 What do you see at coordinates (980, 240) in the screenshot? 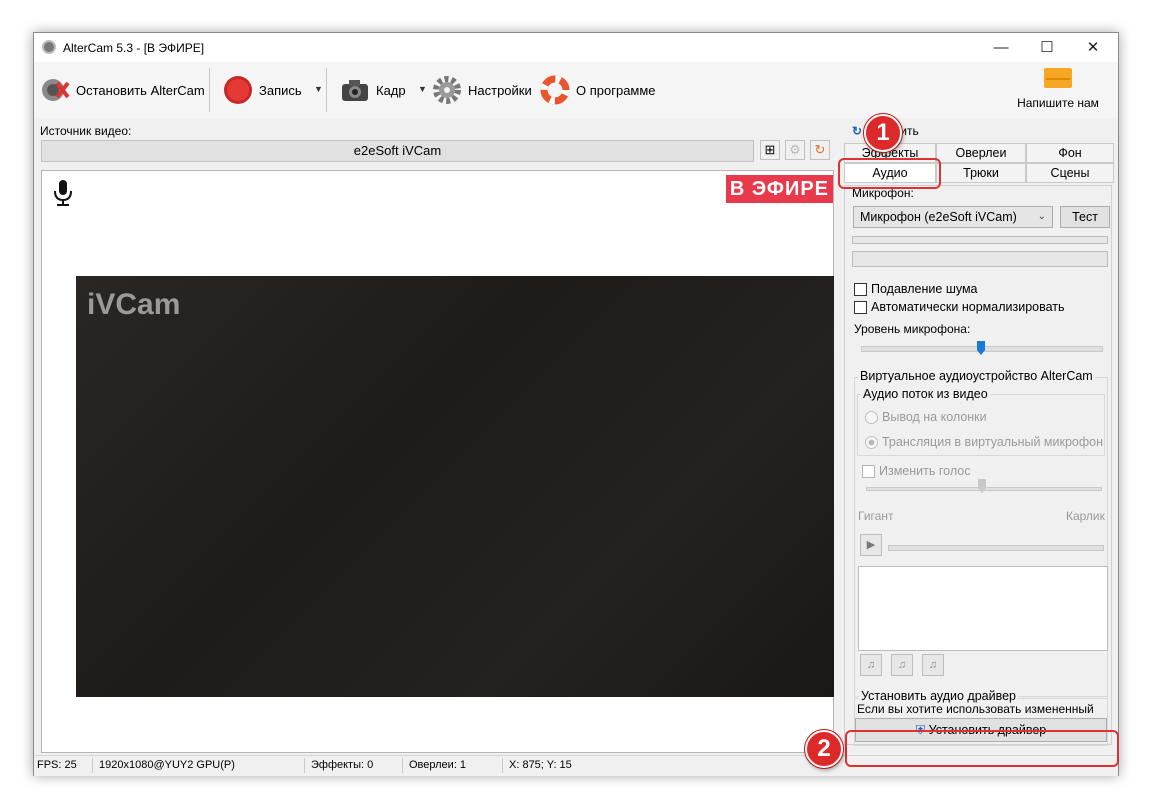
I see `audio-level-meter` at bounding box center [980, 240].